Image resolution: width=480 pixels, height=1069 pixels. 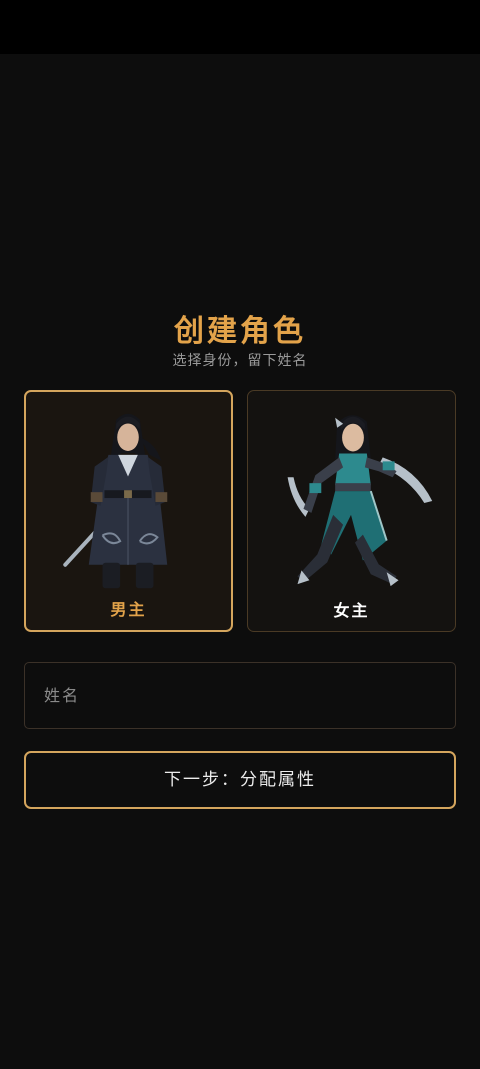 What do you see at coordinates (351, 610) in the screenshot?
I see `character-label-female: 女主` at bounding box center [351, 610].